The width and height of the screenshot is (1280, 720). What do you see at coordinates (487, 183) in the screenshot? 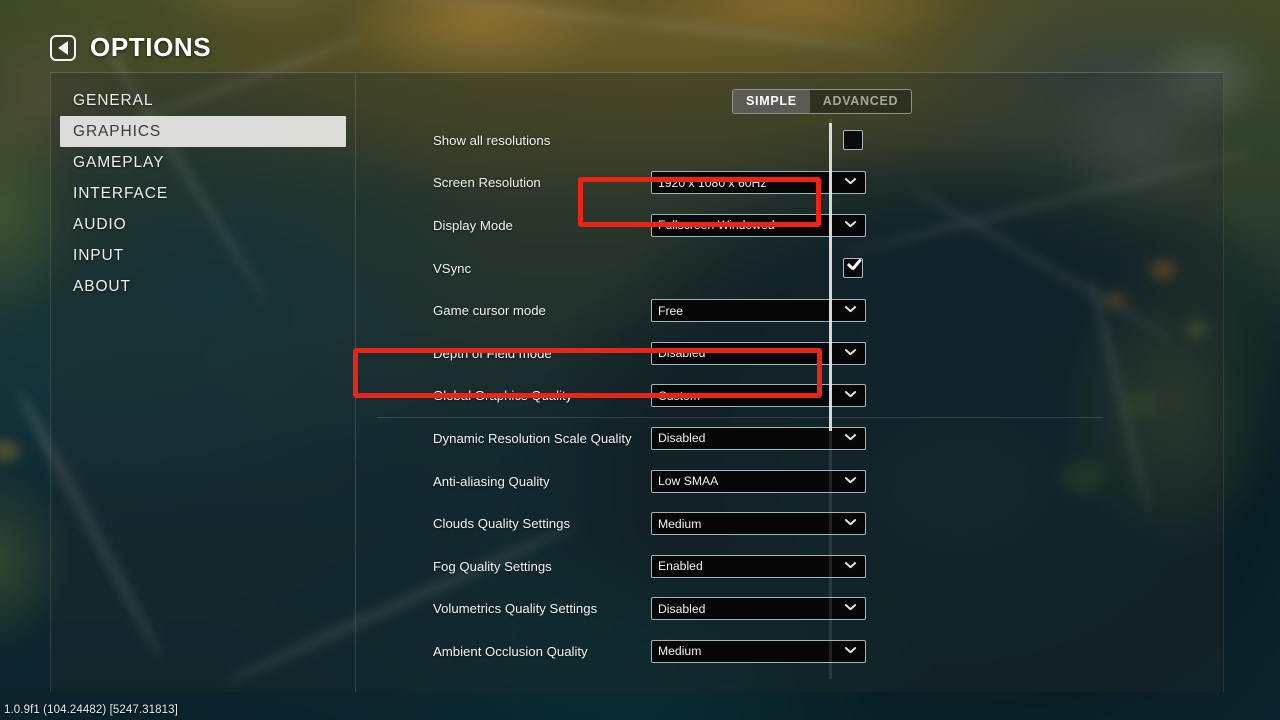
I see `setting-label: Screen Resolution` at bounding box center [487, 183].